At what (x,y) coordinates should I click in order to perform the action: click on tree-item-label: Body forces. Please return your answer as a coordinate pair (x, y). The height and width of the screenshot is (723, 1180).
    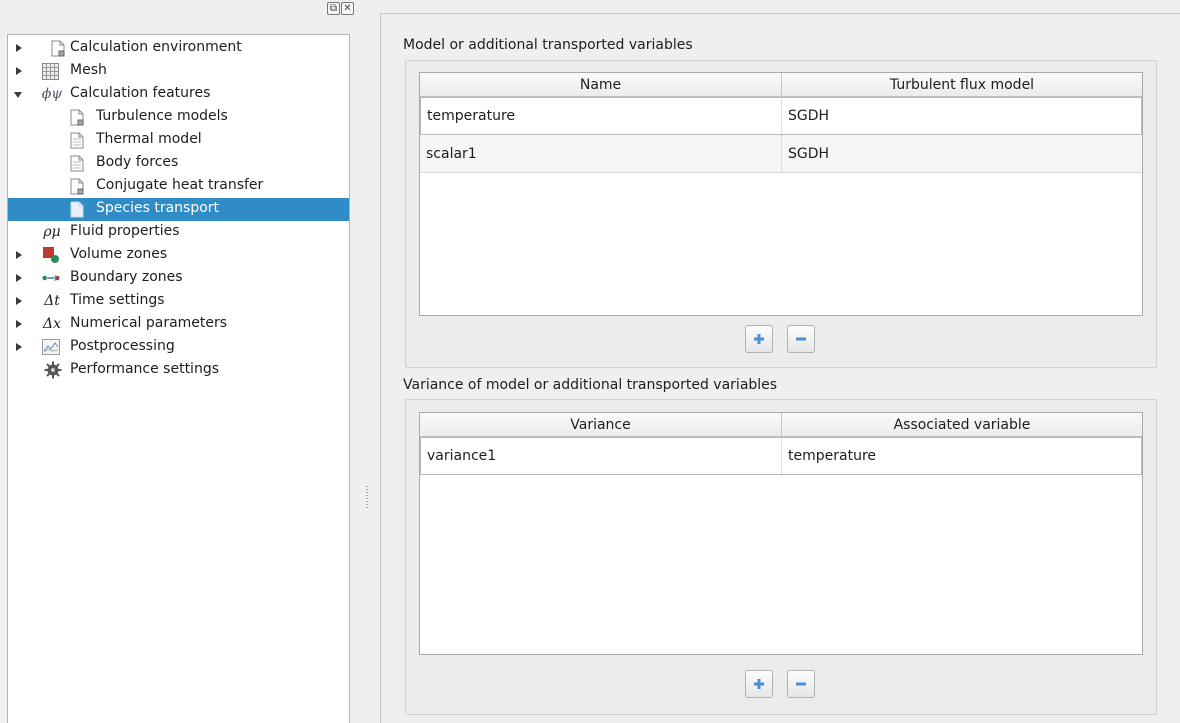
    Looking at the image, I should click on (137, 162).